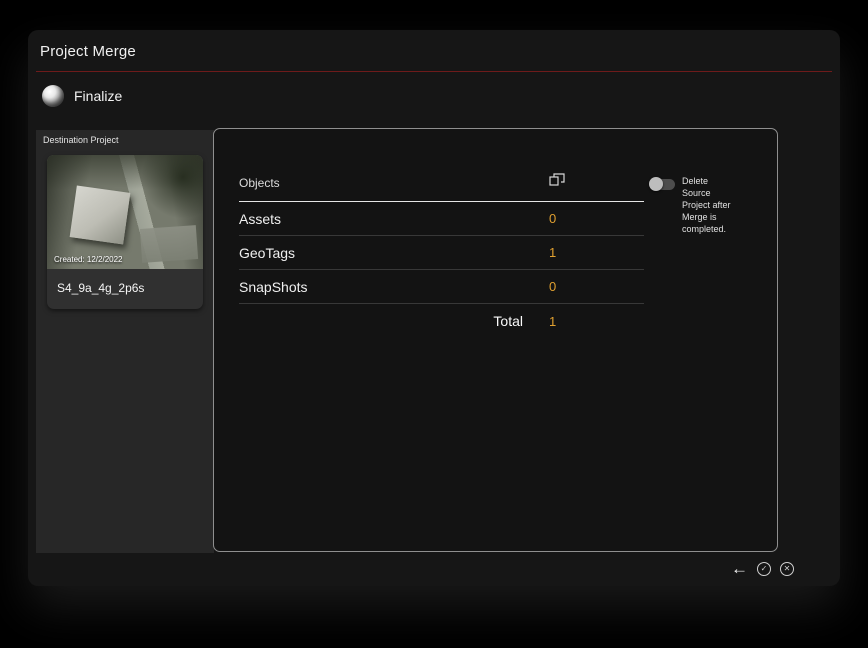  Describe the element at coordinates (88, 259) in the screenshot. I see `created-date-label: Created: 12/2/2022` at that location.